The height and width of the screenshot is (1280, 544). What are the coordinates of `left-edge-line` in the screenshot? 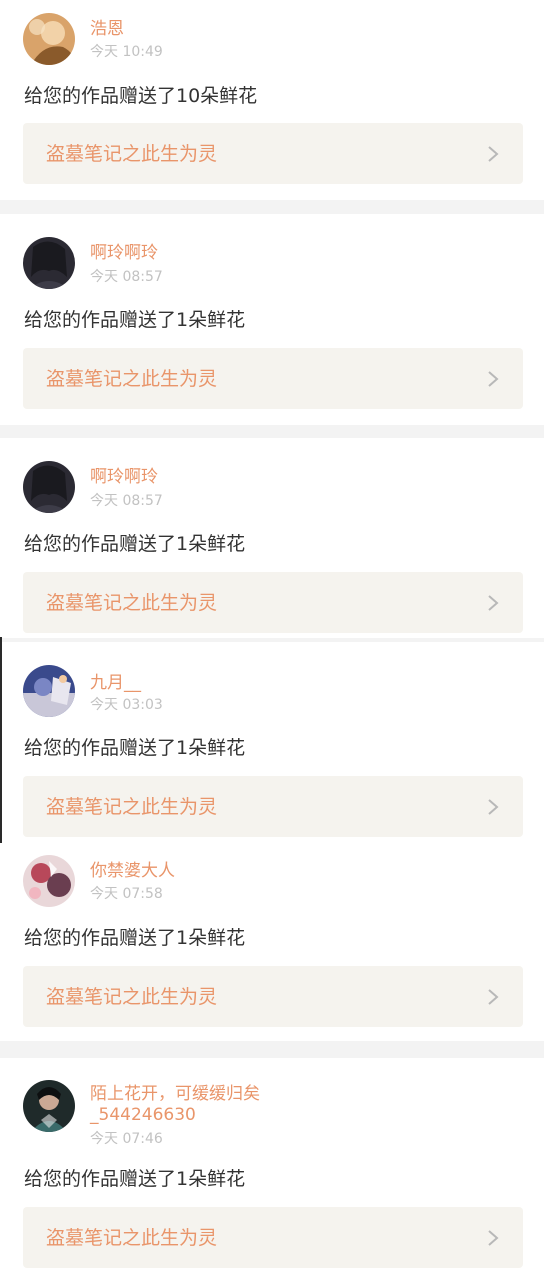 It's located at (1, 740).